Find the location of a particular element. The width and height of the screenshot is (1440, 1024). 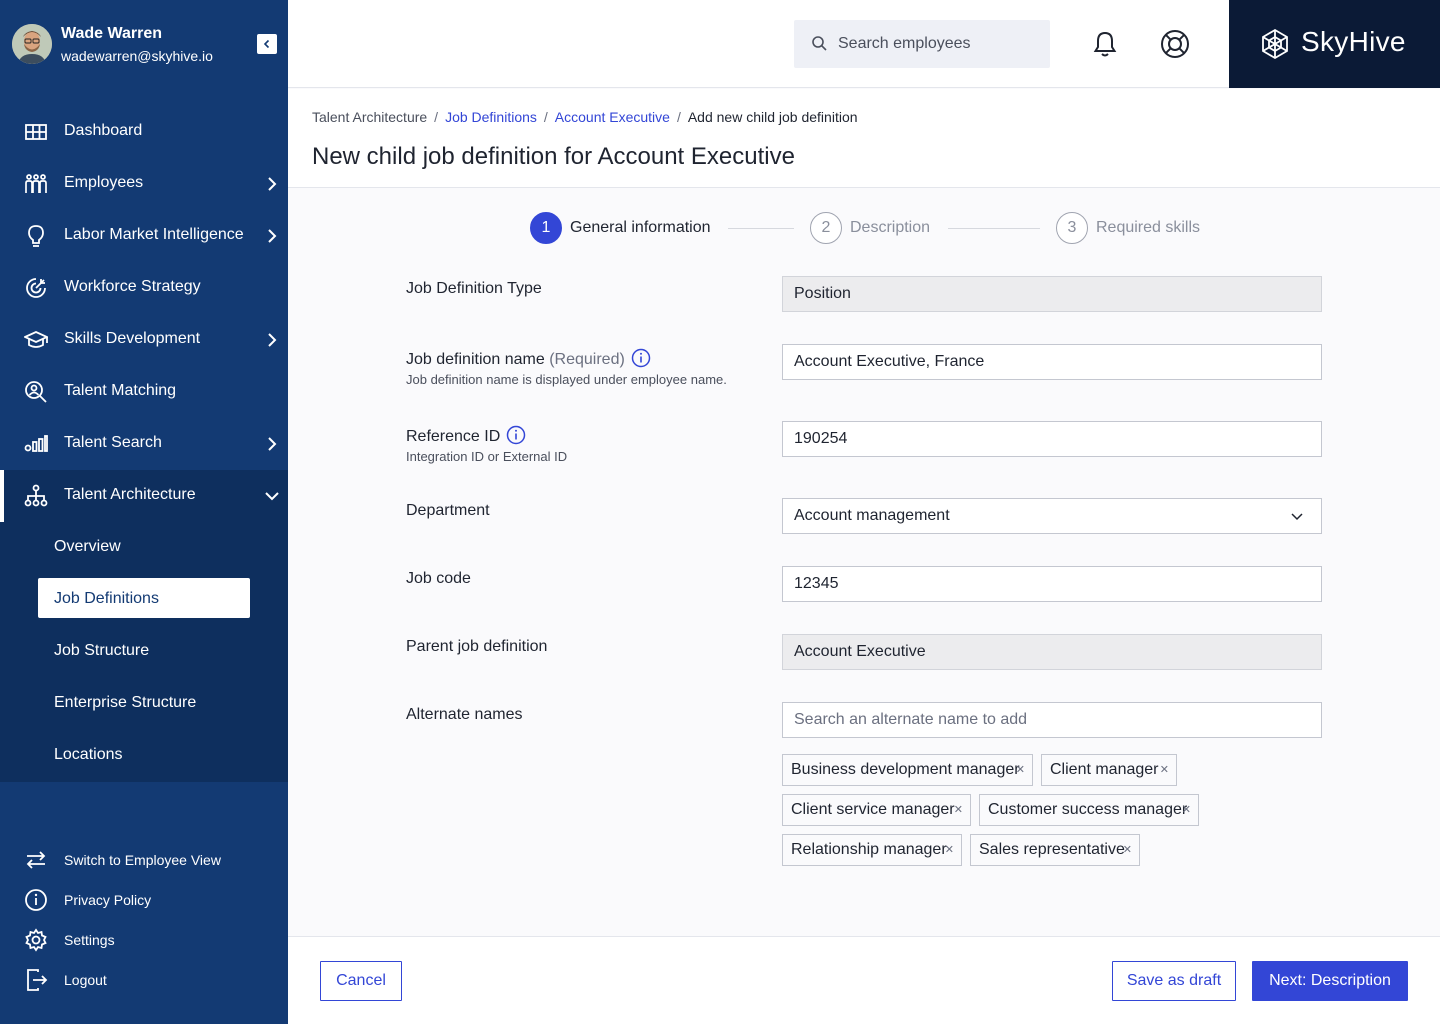

sidebar-item-label: Talent Architecture is located at coordinates (130, 494).